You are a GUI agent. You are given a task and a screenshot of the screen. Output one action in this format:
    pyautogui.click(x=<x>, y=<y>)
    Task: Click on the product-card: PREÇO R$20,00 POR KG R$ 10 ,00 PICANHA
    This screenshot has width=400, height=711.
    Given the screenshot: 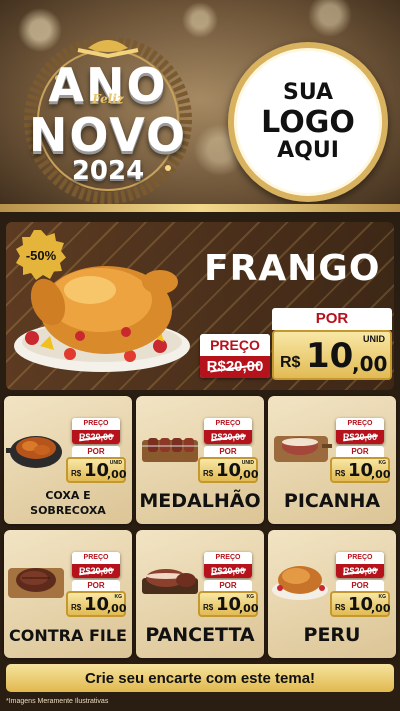 What is the action you would take?
    pyautogui.click(x=332, y=460)
    